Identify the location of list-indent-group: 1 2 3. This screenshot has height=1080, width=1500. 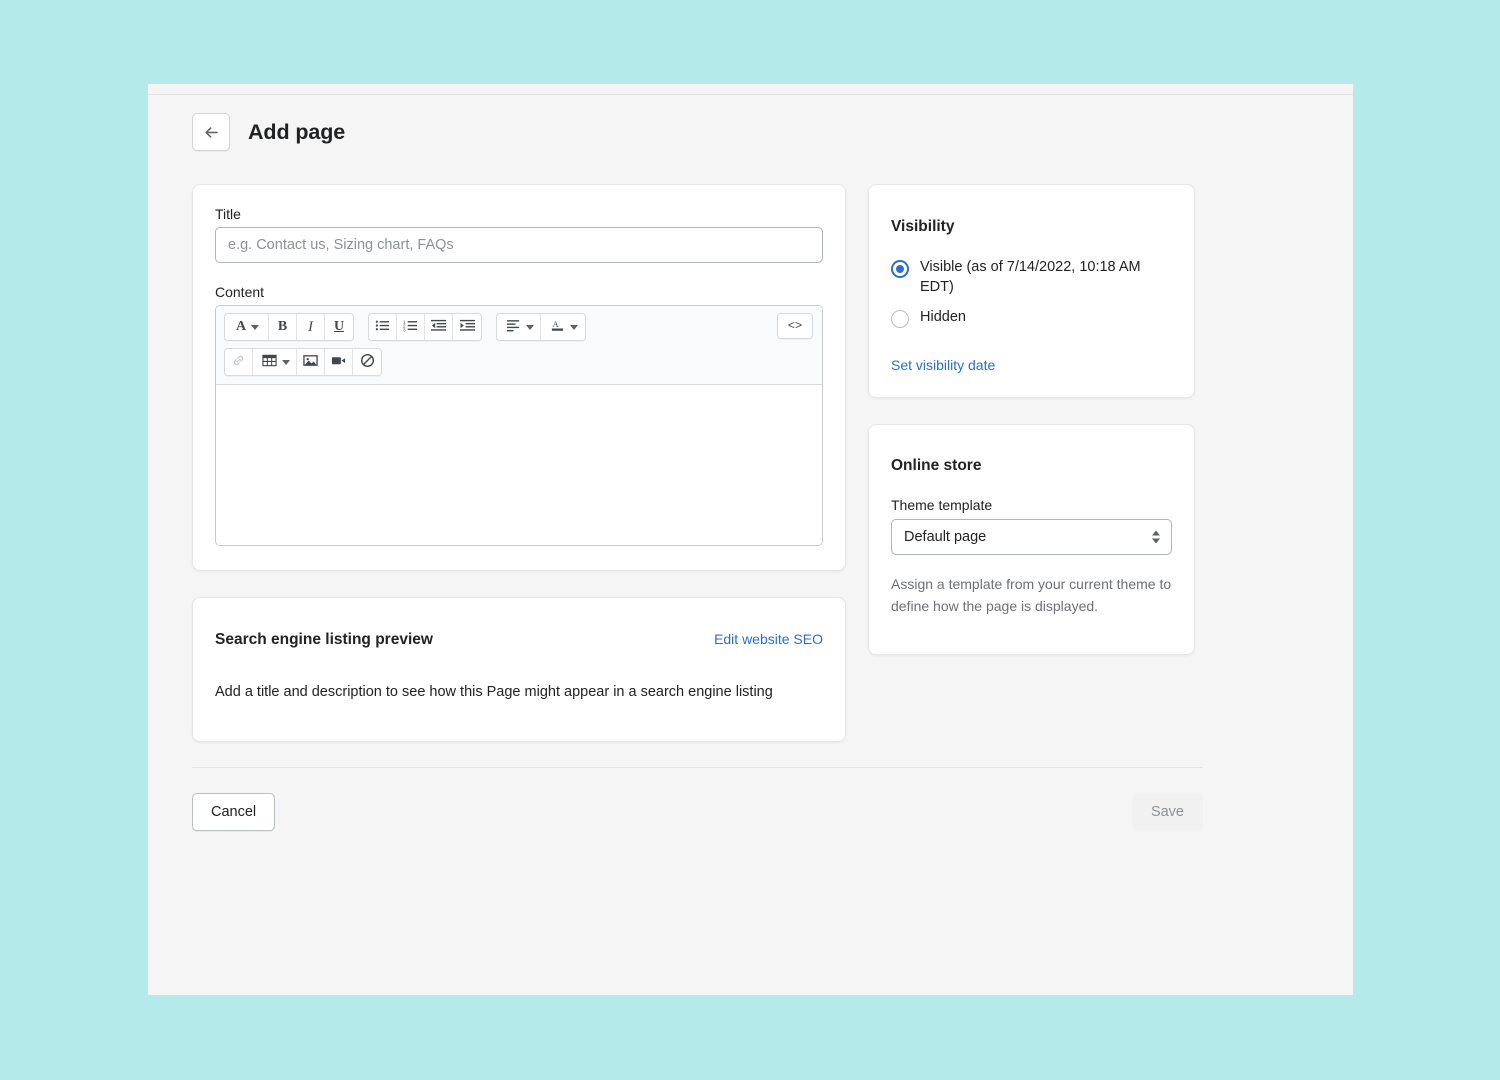
(425, 327).